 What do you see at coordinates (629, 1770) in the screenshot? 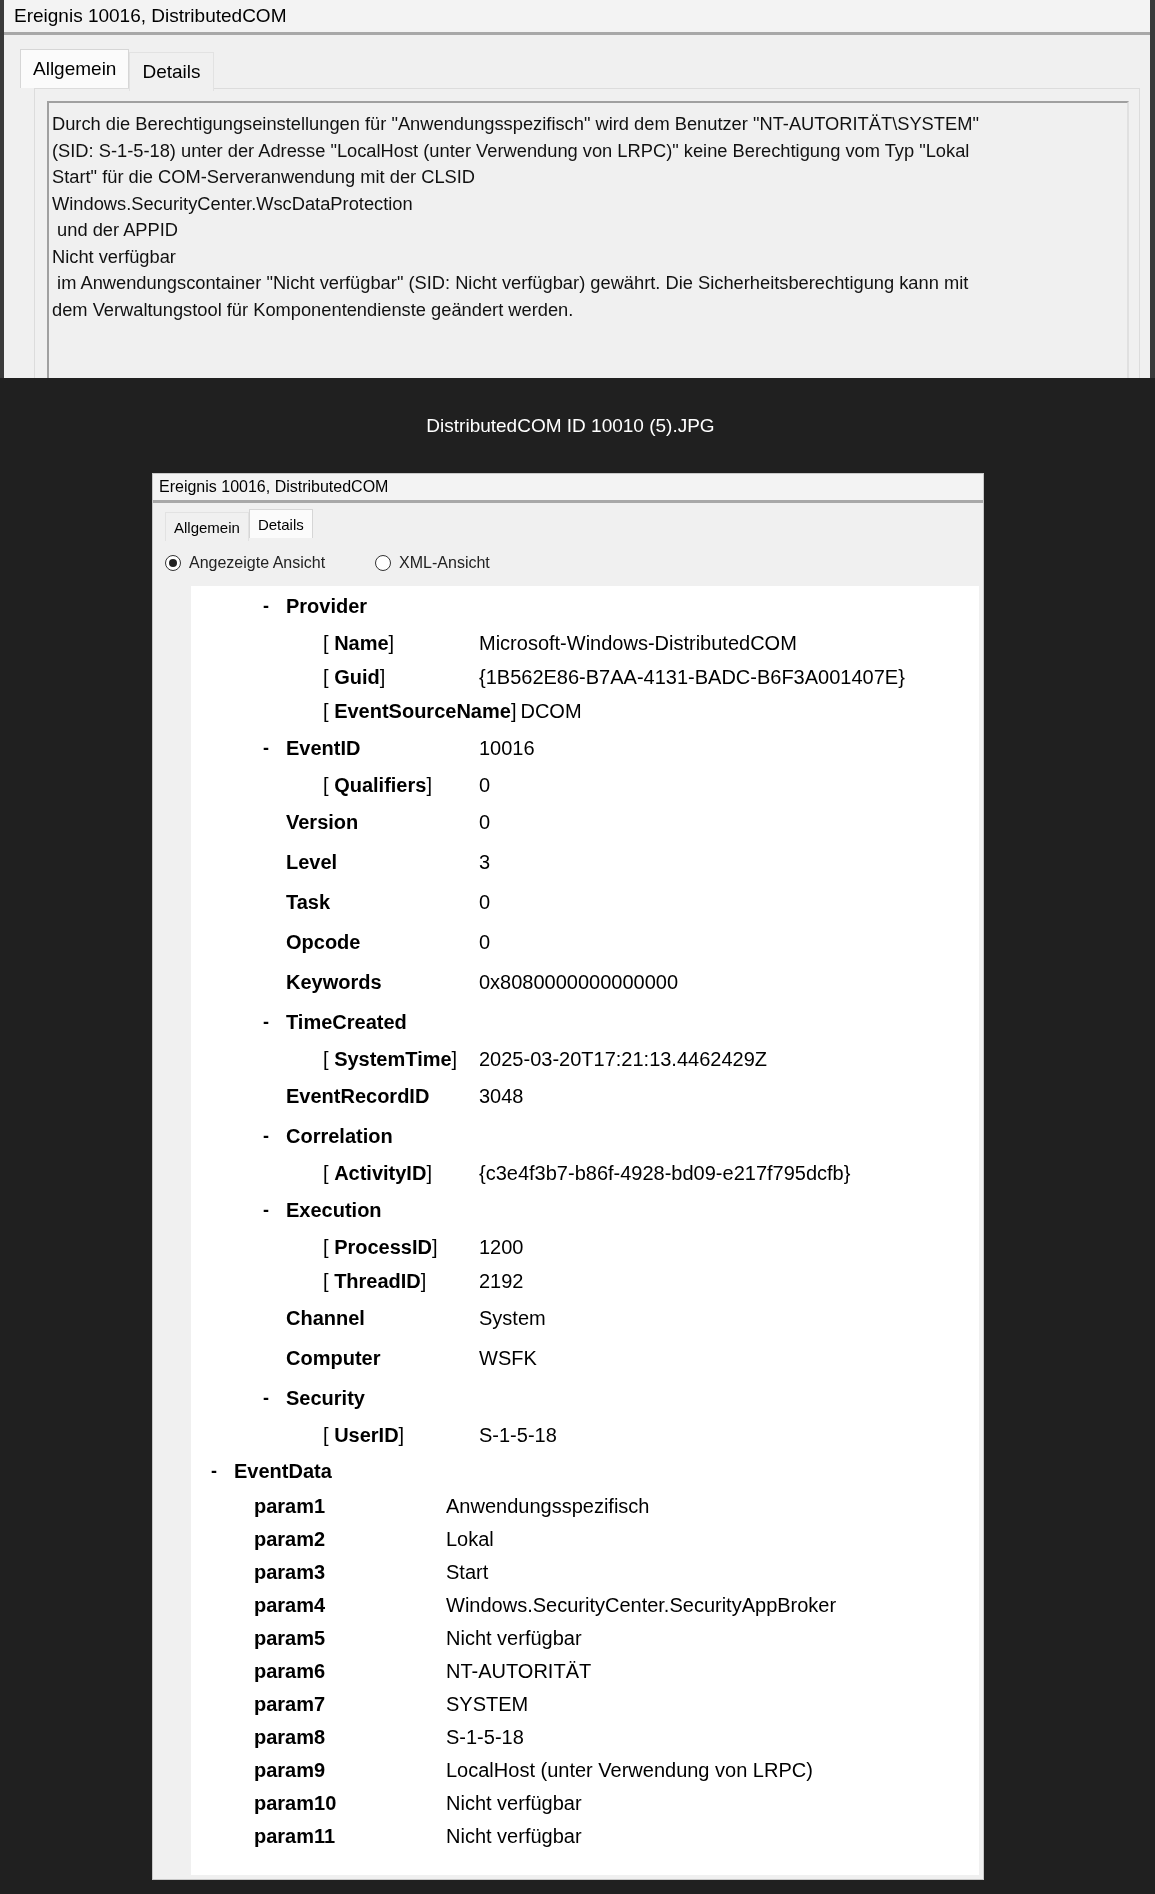
I see `param-value: LocalHost (unter Verwendung von LRPC)` at bounding box center [629, 1770].